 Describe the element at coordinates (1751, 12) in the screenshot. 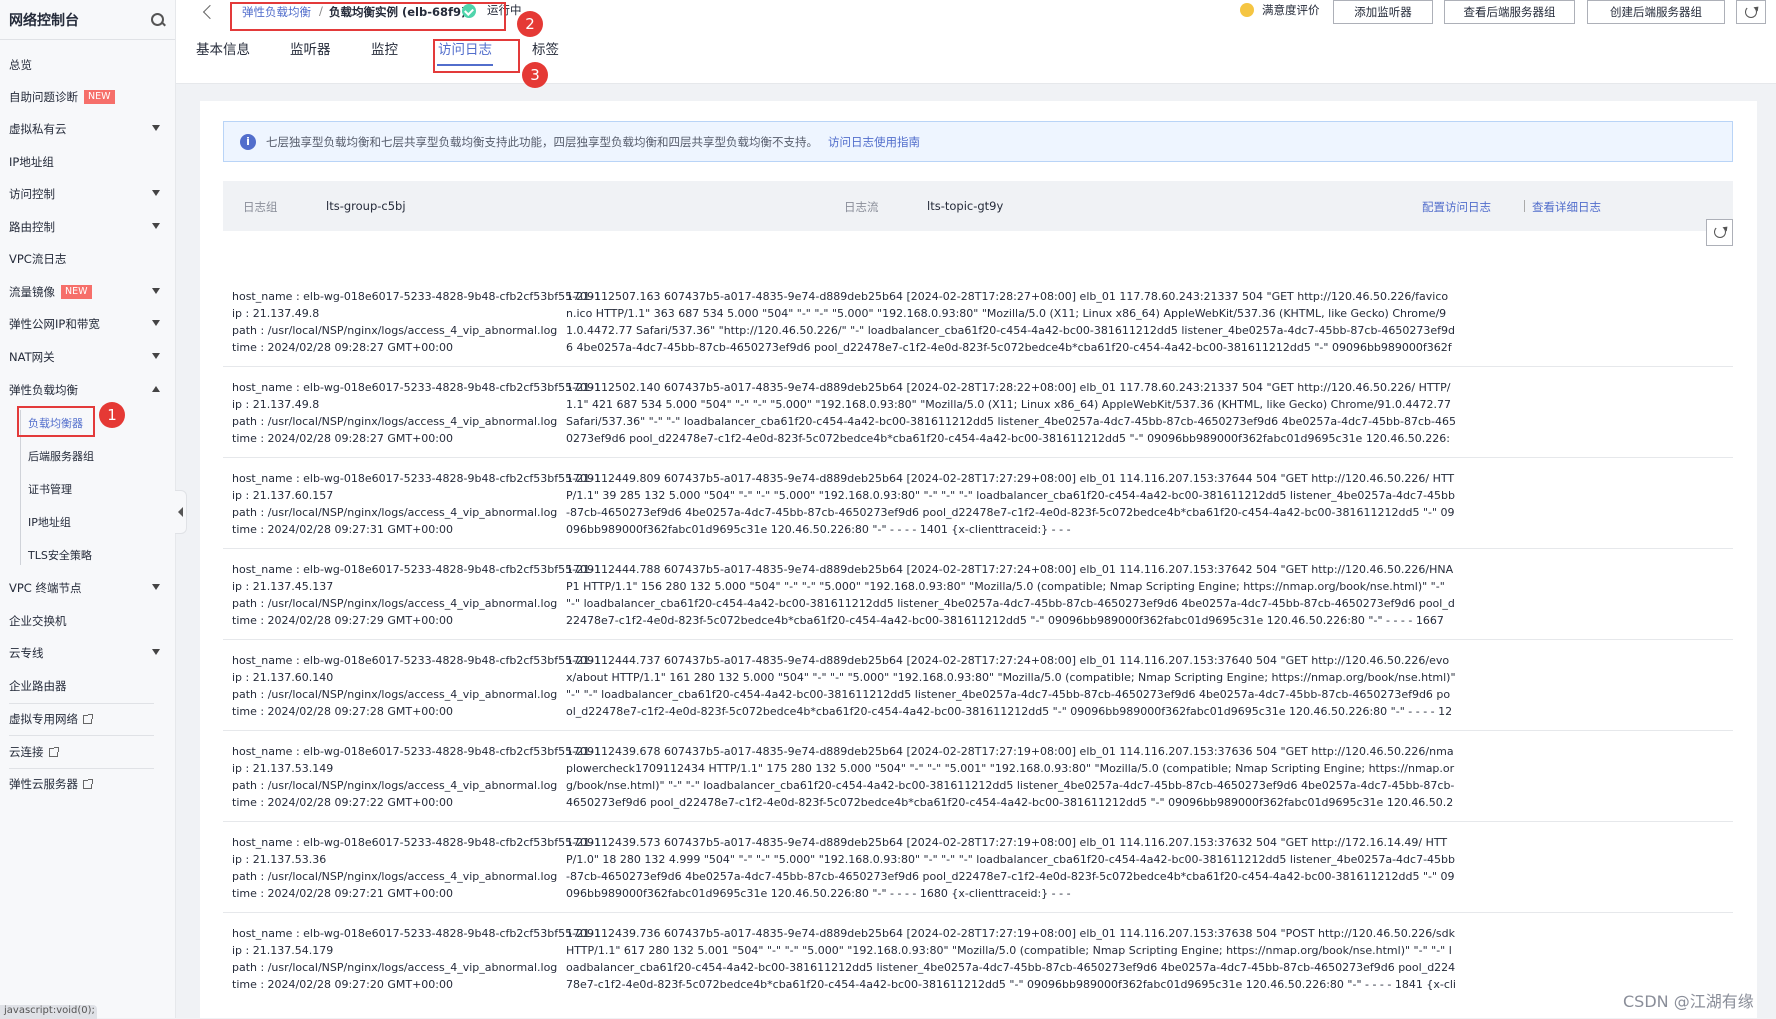

I see `refresh-button` at that location.